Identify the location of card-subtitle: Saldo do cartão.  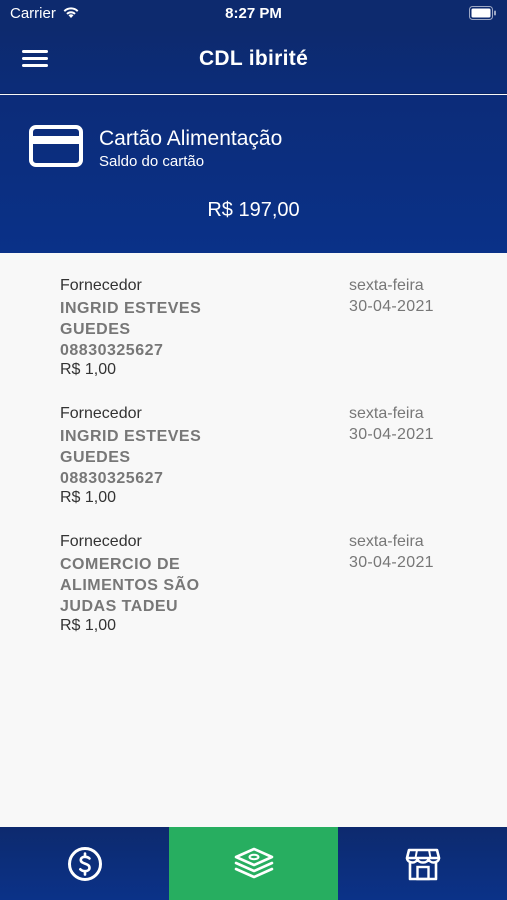
(152, 161).